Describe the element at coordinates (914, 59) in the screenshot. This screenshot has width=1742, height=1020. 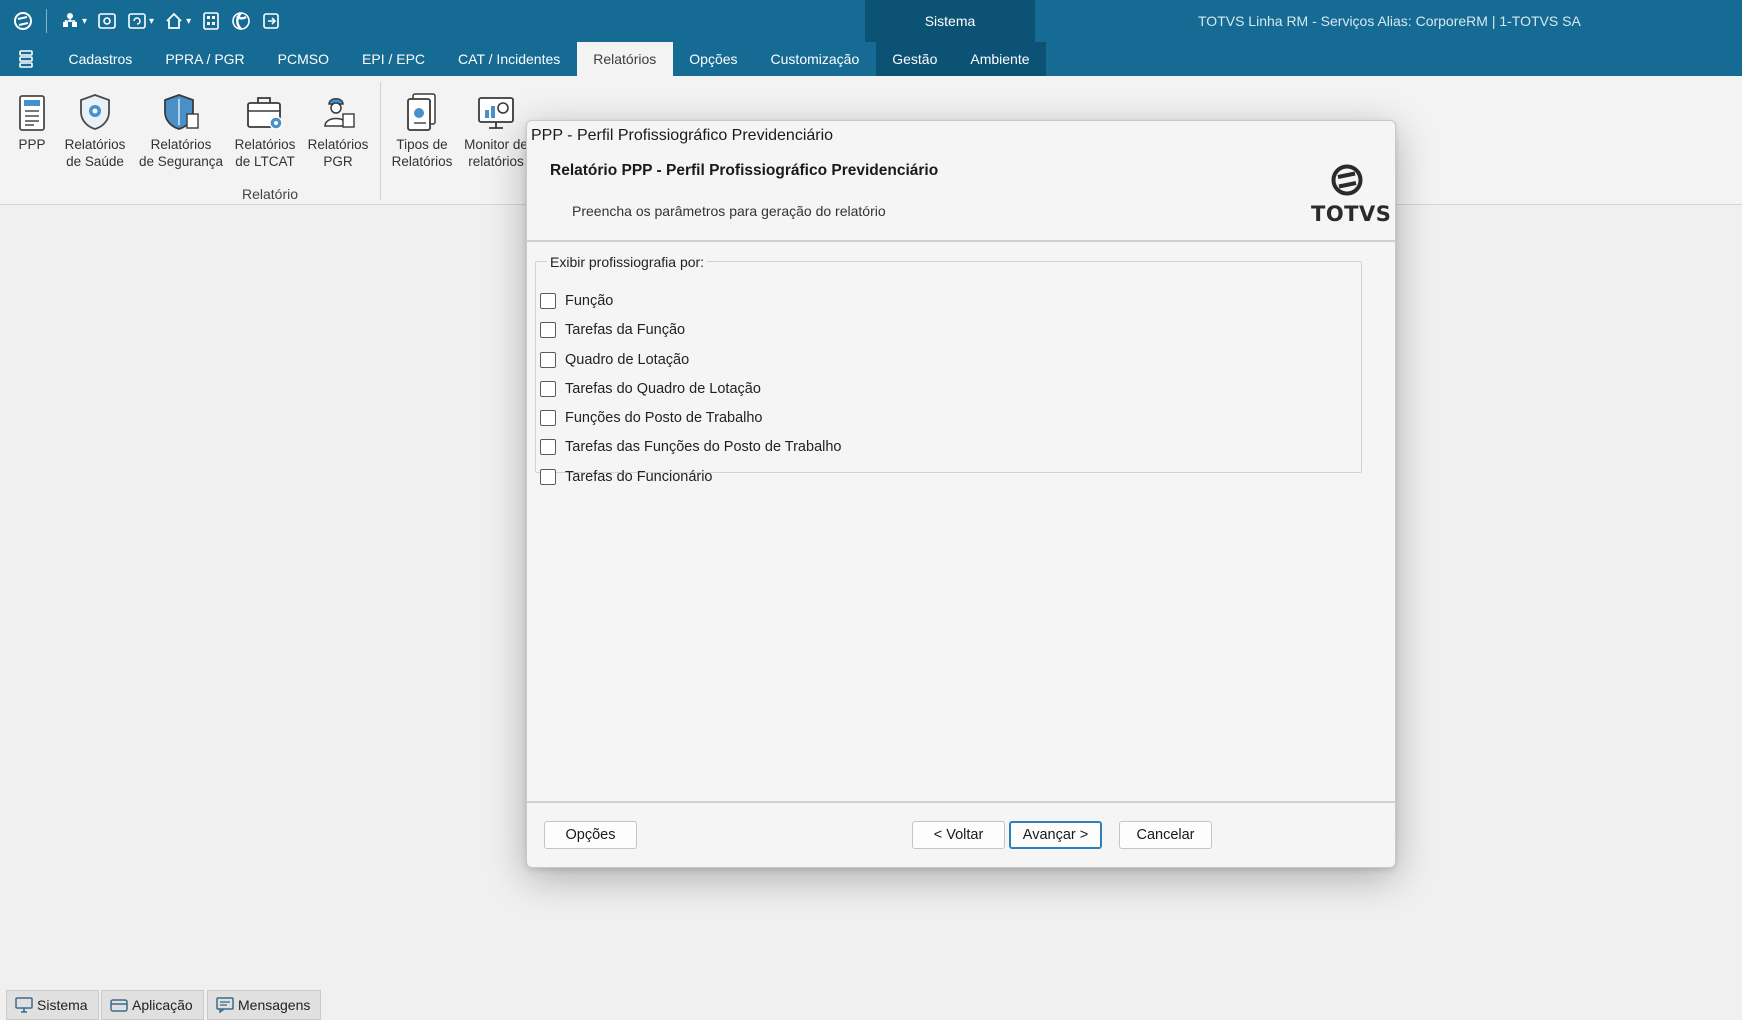
I see `tab-gestao: Gestão` at that location.